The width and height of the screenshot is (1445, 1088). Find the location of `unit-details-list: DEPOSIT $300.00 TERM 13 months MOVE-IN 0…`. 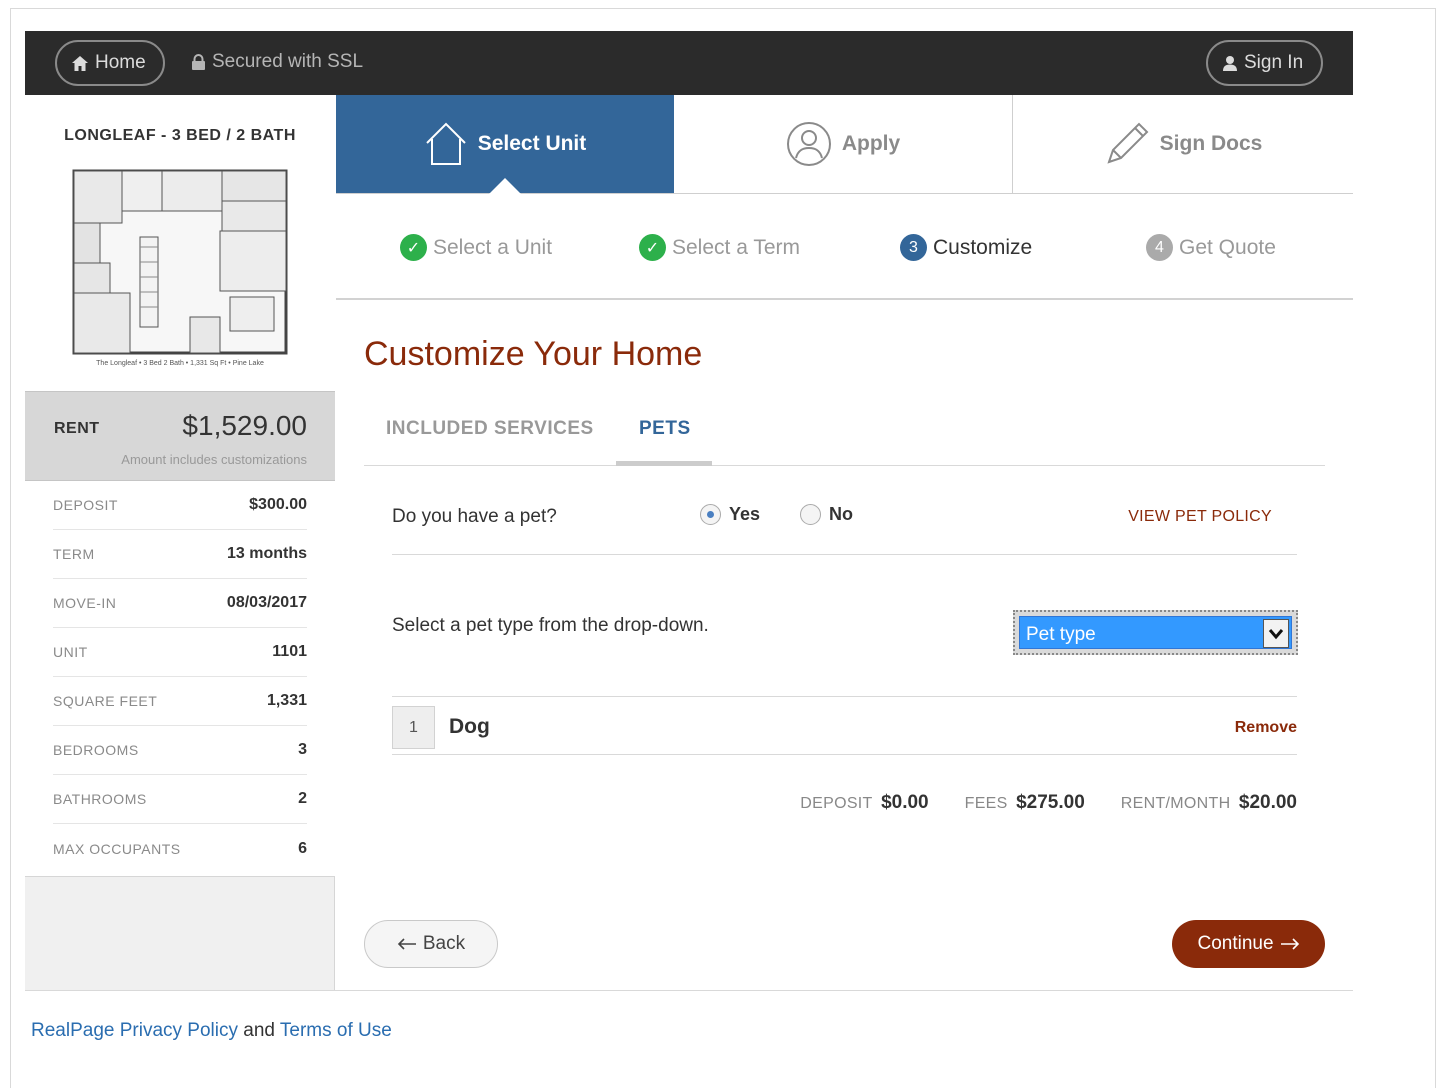

unit-details-list: DEPOSIT $300.00 TERM 13 months MOVE-IN 0… is located at coordinates (180, 679).